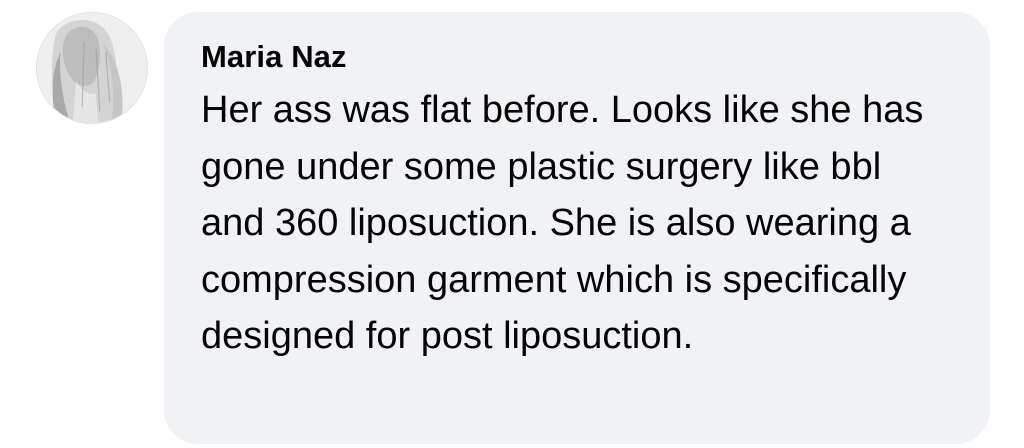 Image resolution: width=1024 pixels, height=448 pixels. I want to click on profile-photo-icon, so click(92, 68).